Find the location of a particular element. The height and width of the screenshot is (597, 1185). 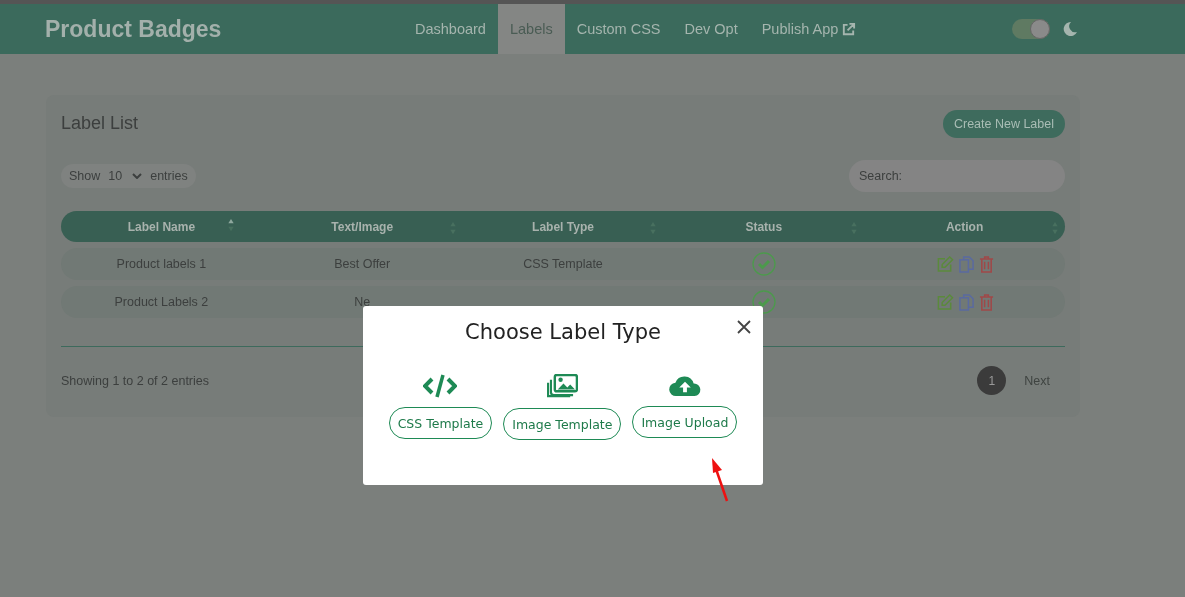

annotation-arrow is located at coordinates (720, 480).